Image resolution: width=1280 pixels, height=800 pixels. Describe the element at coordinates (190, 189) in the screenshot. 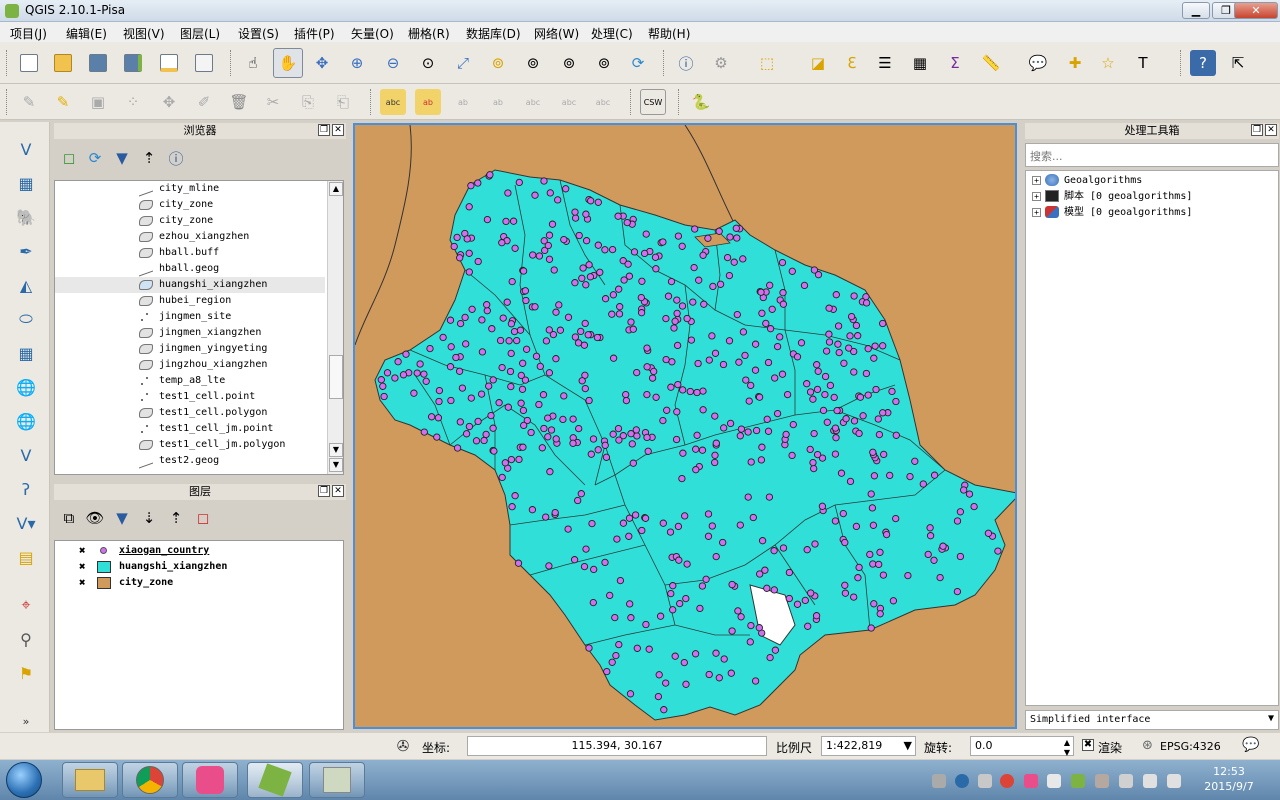

I see `browser-item: city_mline` at that location.